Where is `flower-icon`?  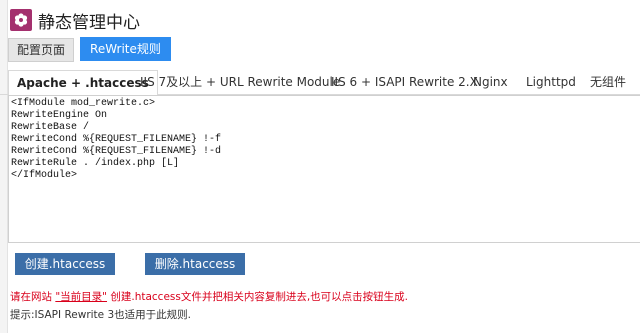
flower-icon is located at coordinates (21, 20).